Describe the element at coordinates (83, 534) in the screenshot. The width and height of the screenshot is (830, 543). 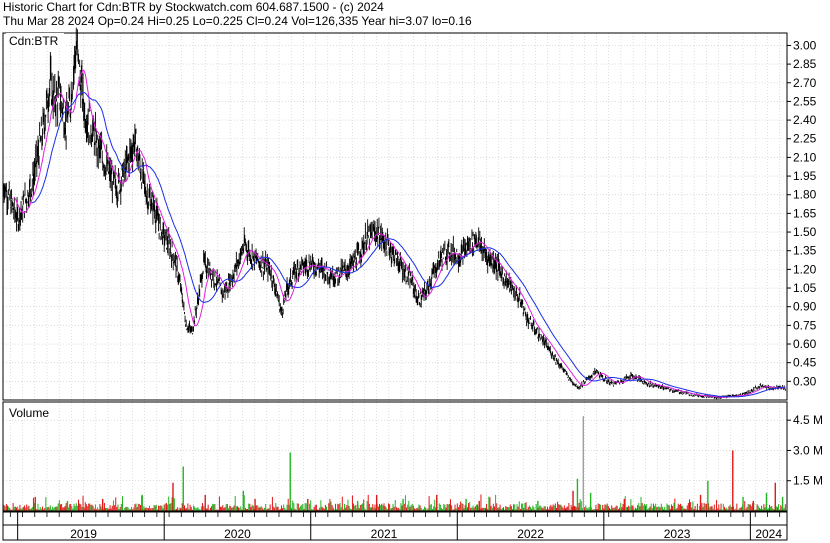
I see `year-tick-label: 2019` at that location.